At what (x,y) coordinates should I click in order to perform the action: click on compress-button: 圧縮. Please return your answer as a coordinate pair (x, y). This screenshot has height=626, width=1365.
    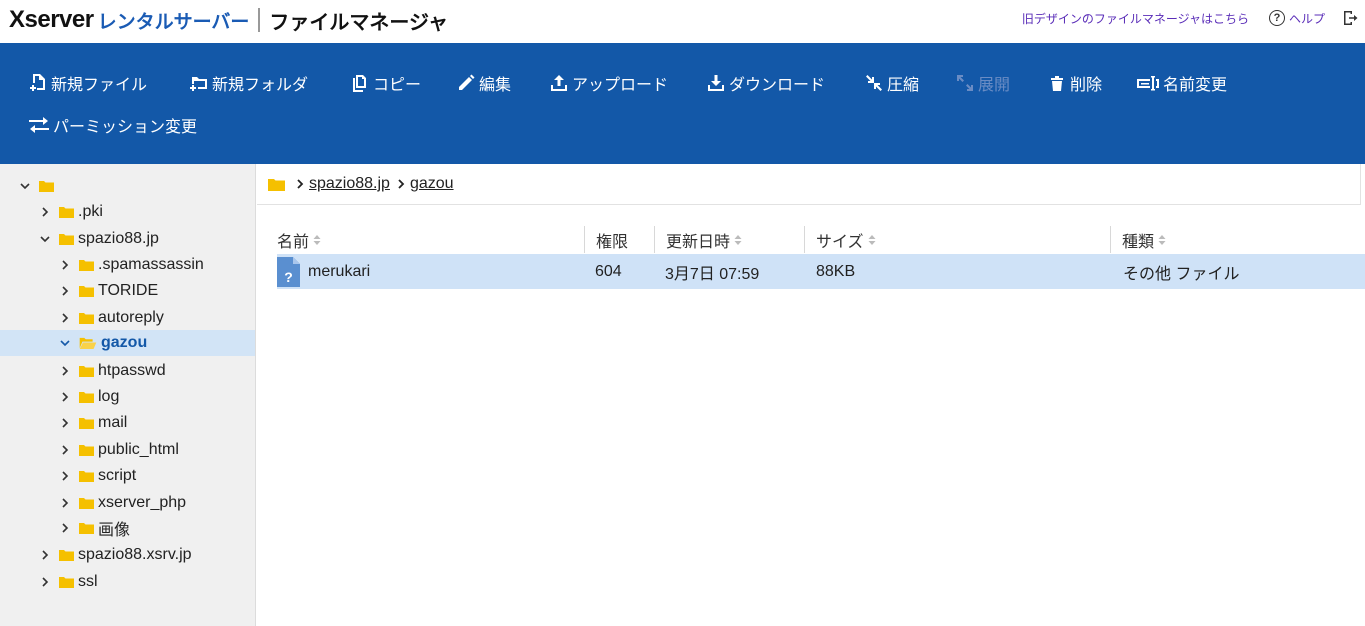
    Looking at the image, I should click on (891, 83).